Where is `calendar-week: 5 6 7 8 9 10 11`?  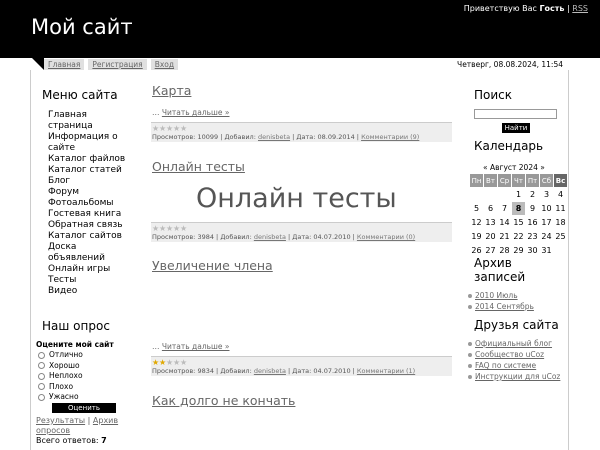
calendar-week: 5 6 7 8 9 10 11 is located at coordinates (518, 208).